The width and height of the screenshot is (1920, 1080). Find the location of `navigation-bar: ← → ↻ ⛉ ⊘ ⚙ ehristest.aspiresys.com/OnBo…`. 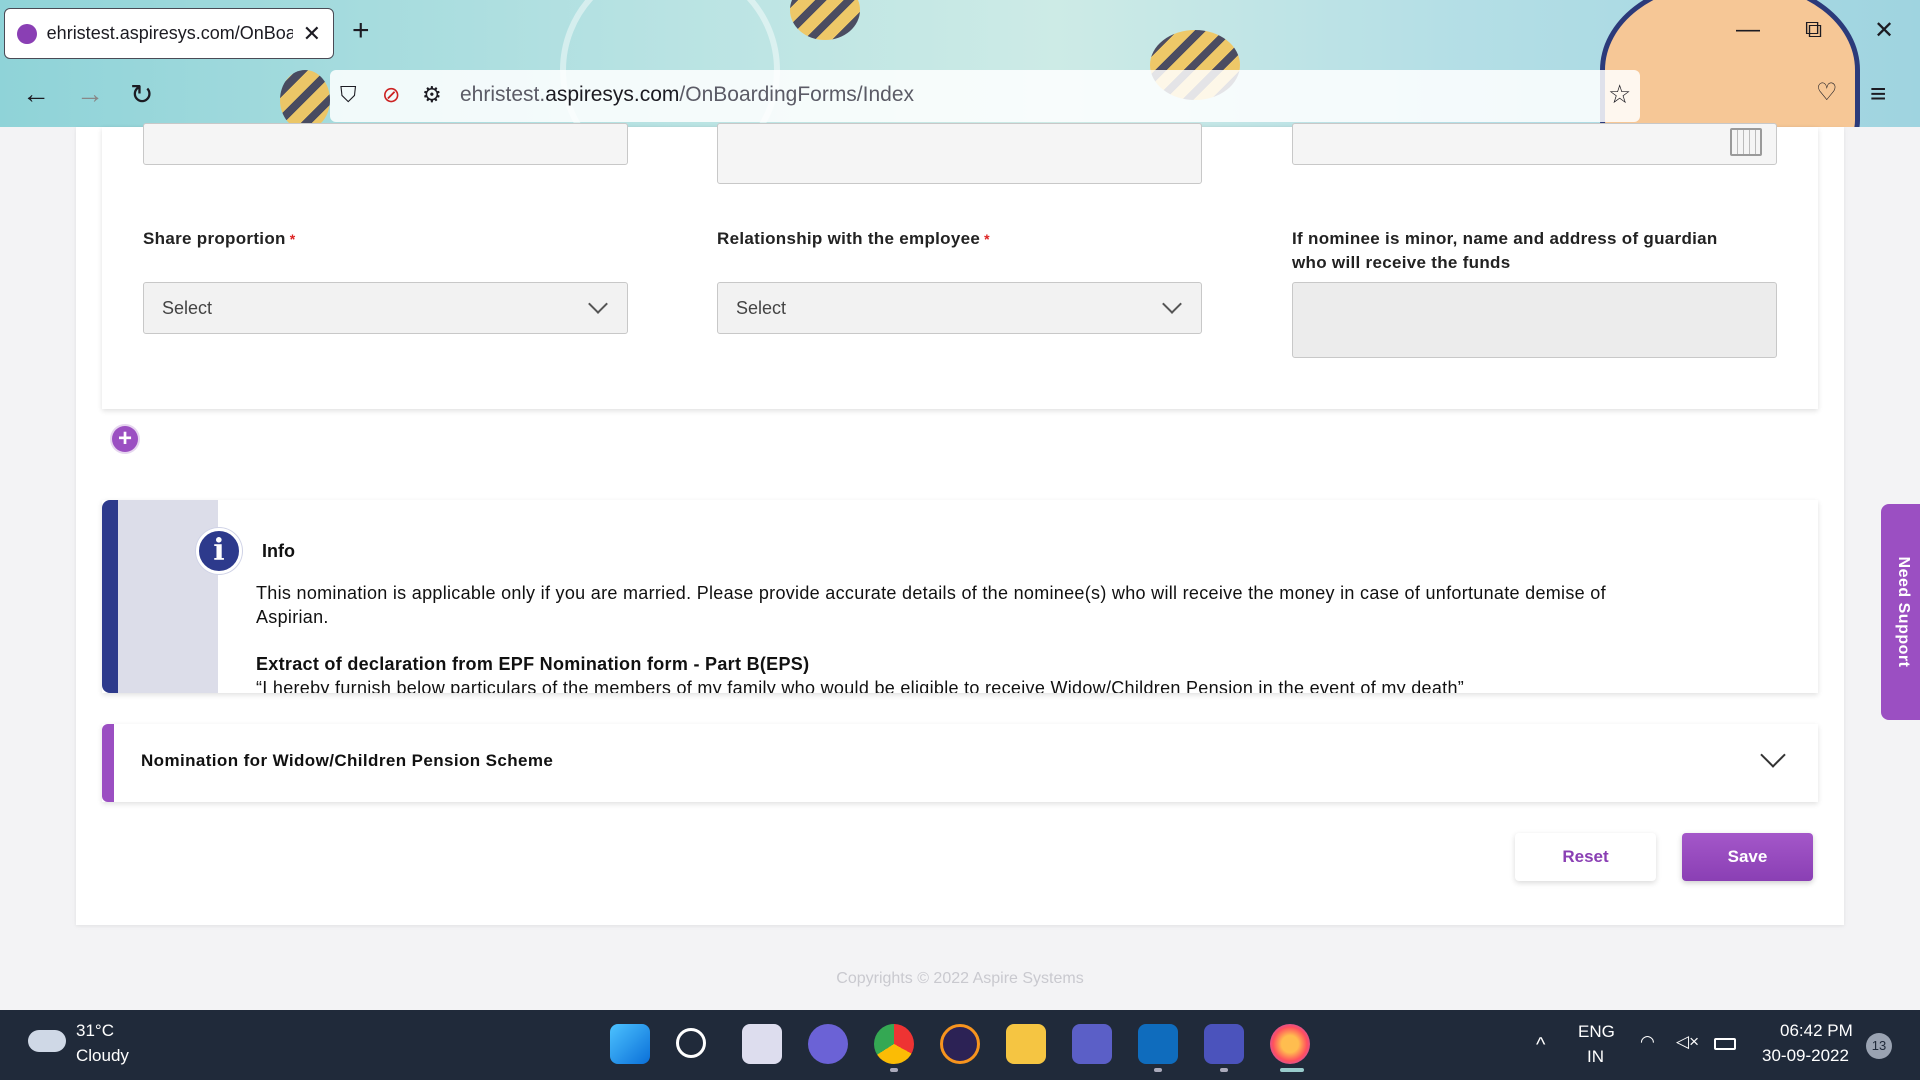

navigation-bar: ← → ↻ ⛉ ⊘ ⚙ ehristest.aspiresys.com/OnBo… is located at coordinates (960, 96).